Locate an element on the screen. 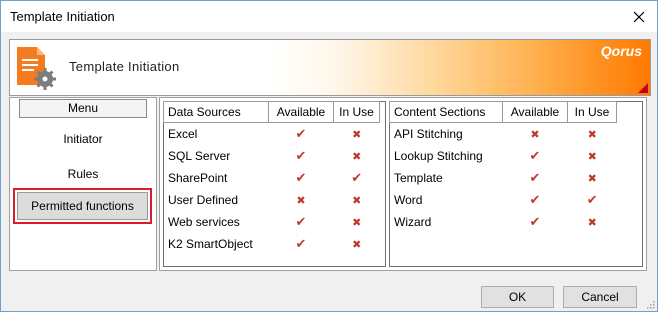  table-row: Excel ✔ ✖ is located at coordinates (272, 134).